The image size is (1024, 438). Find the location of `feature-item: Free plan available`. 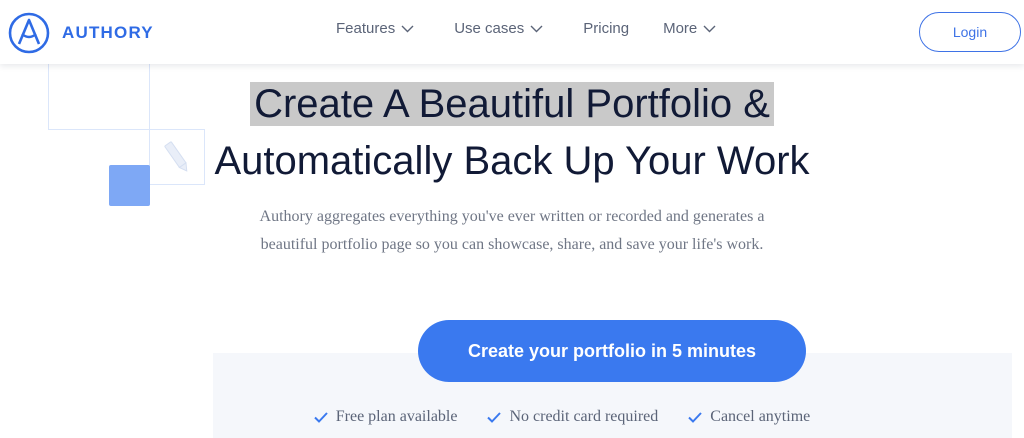

feature-item: Free plan available is located at coordinates (386, 417).